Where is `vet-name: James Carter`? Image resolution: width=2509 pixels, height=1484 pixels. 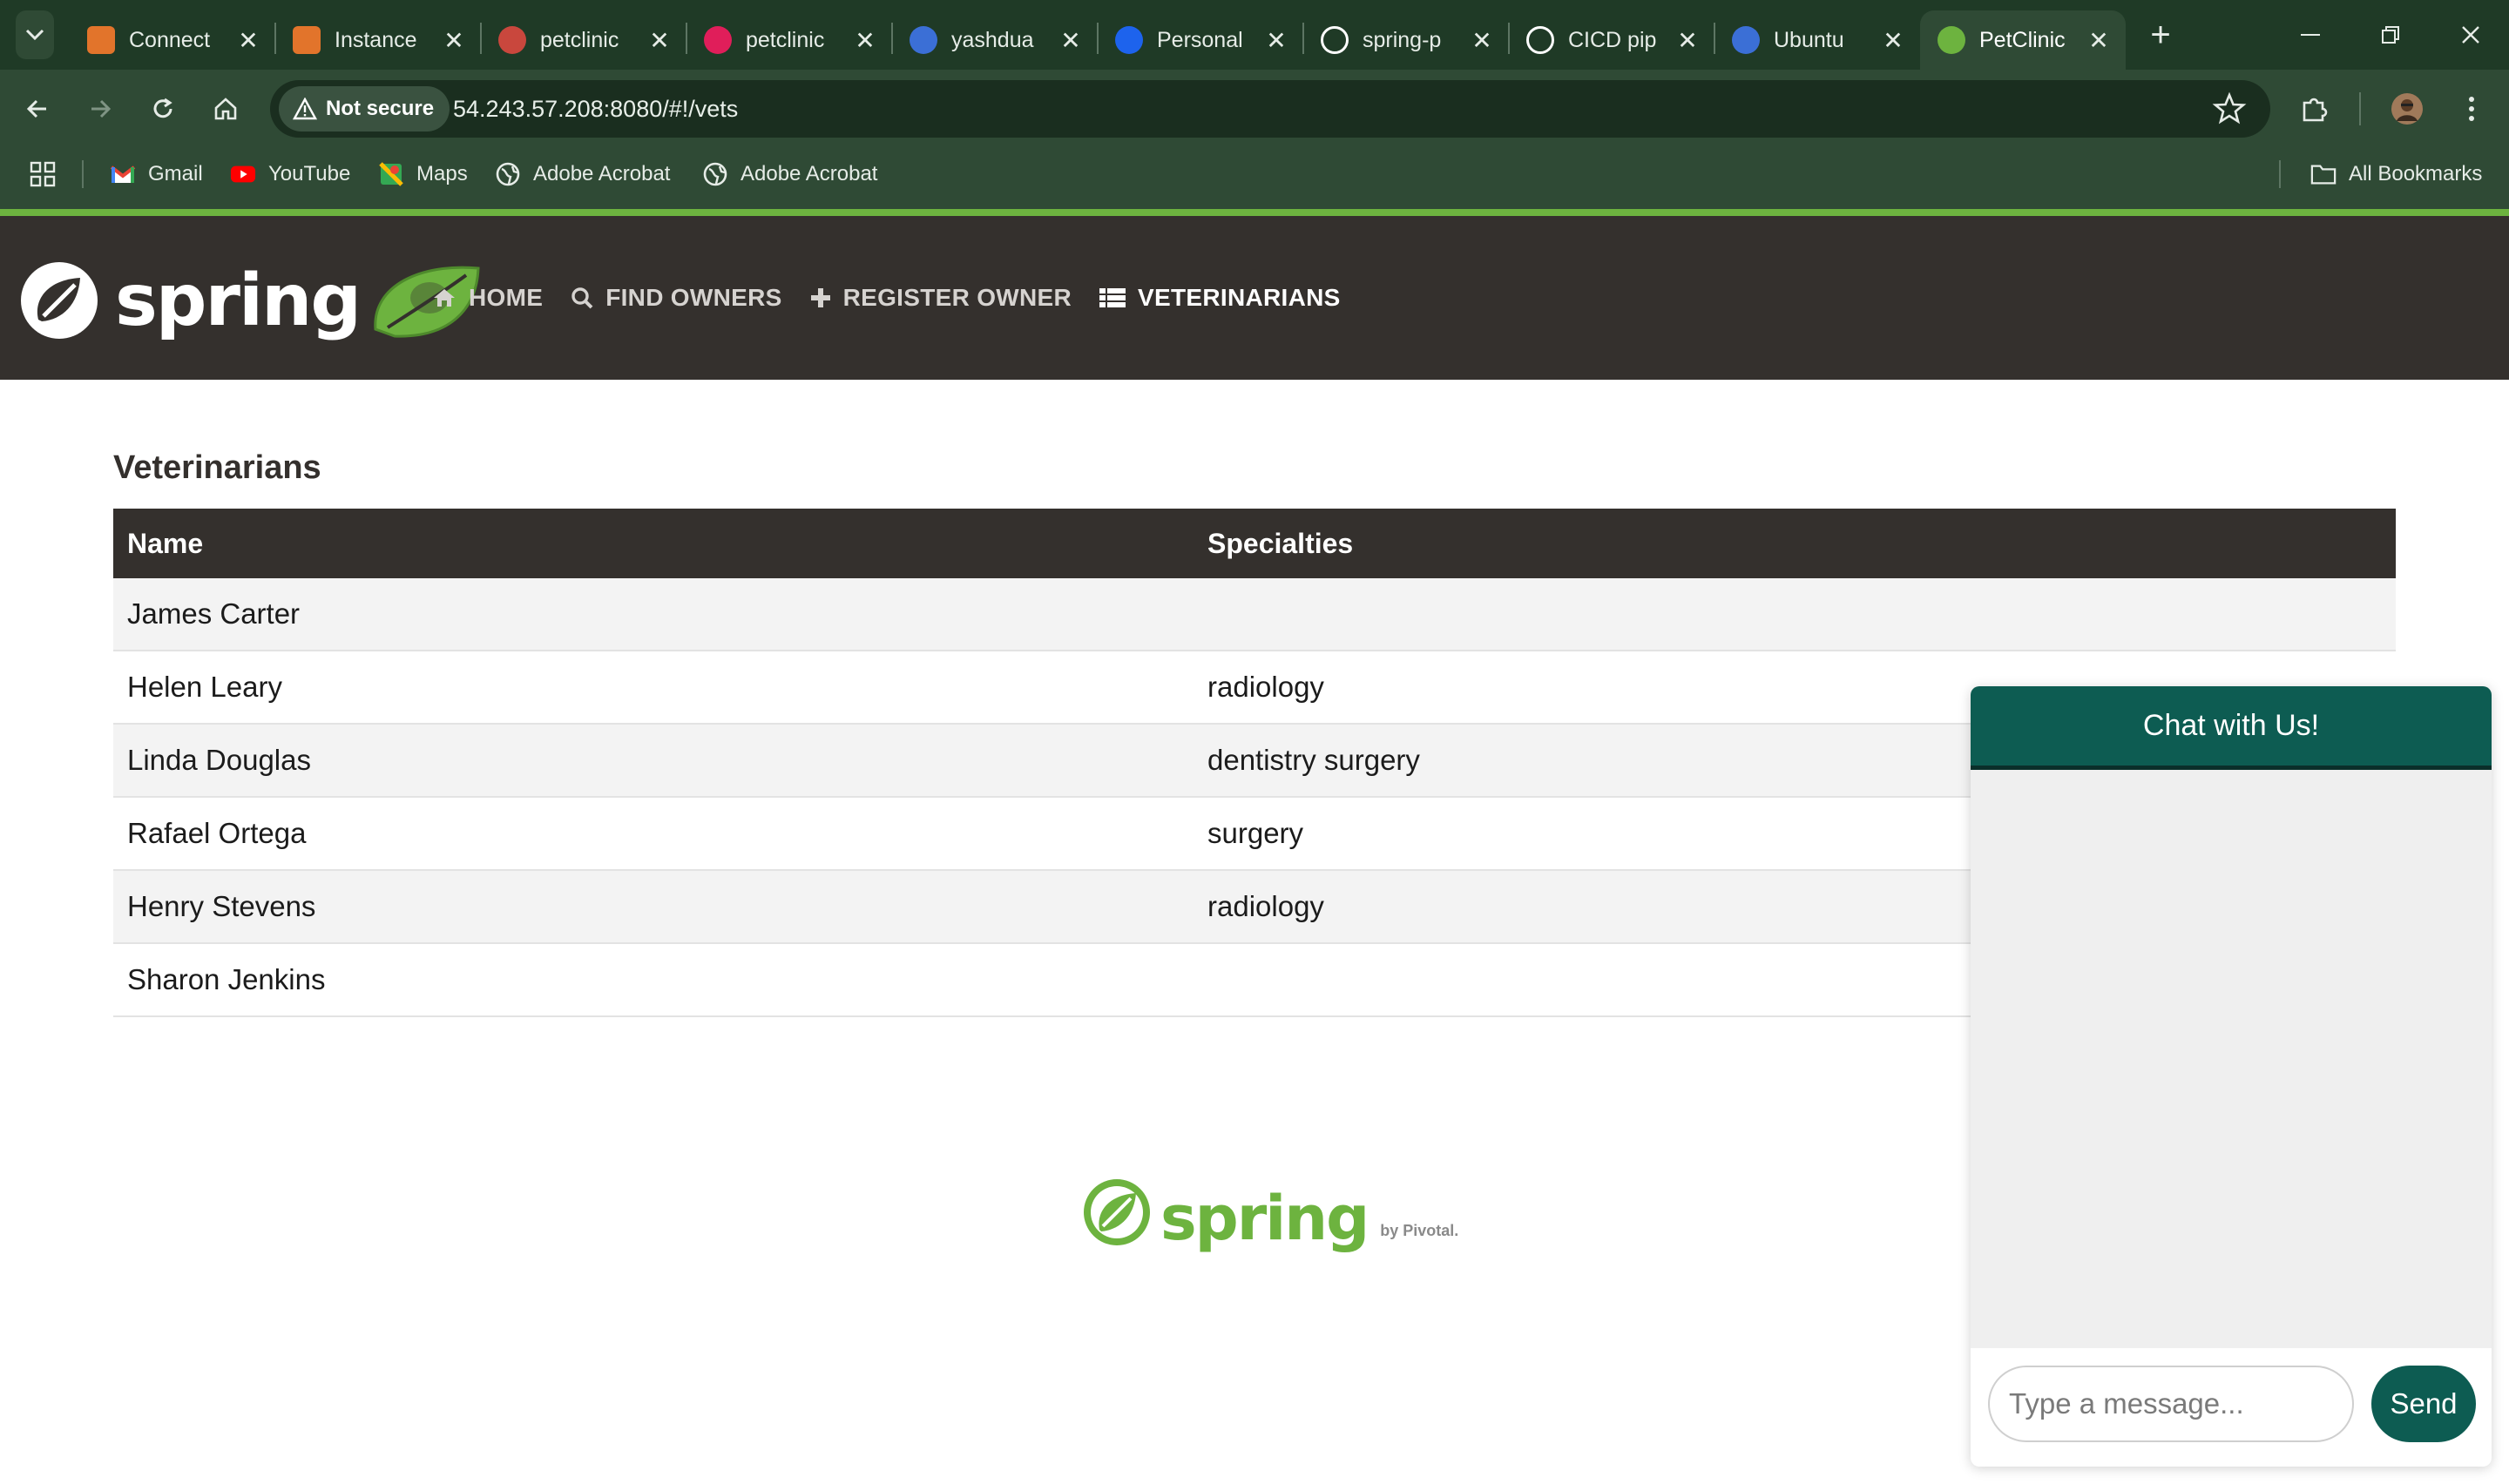 vet-name: James Carter is located at coordinates (653, 615).